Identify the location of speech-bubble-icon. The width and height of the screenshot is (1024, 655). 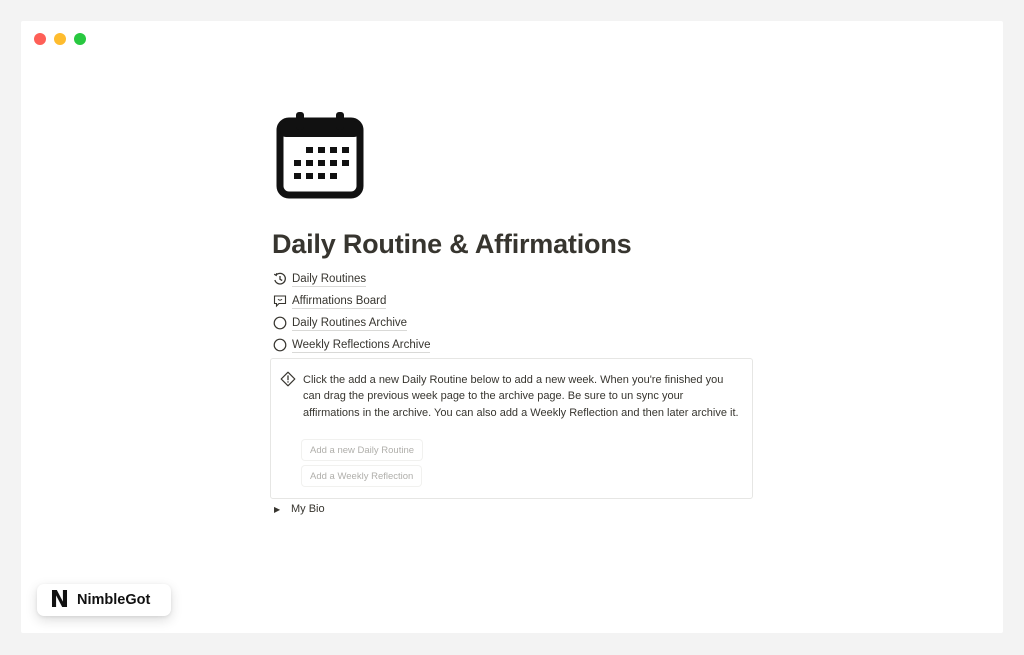
(279, 301).